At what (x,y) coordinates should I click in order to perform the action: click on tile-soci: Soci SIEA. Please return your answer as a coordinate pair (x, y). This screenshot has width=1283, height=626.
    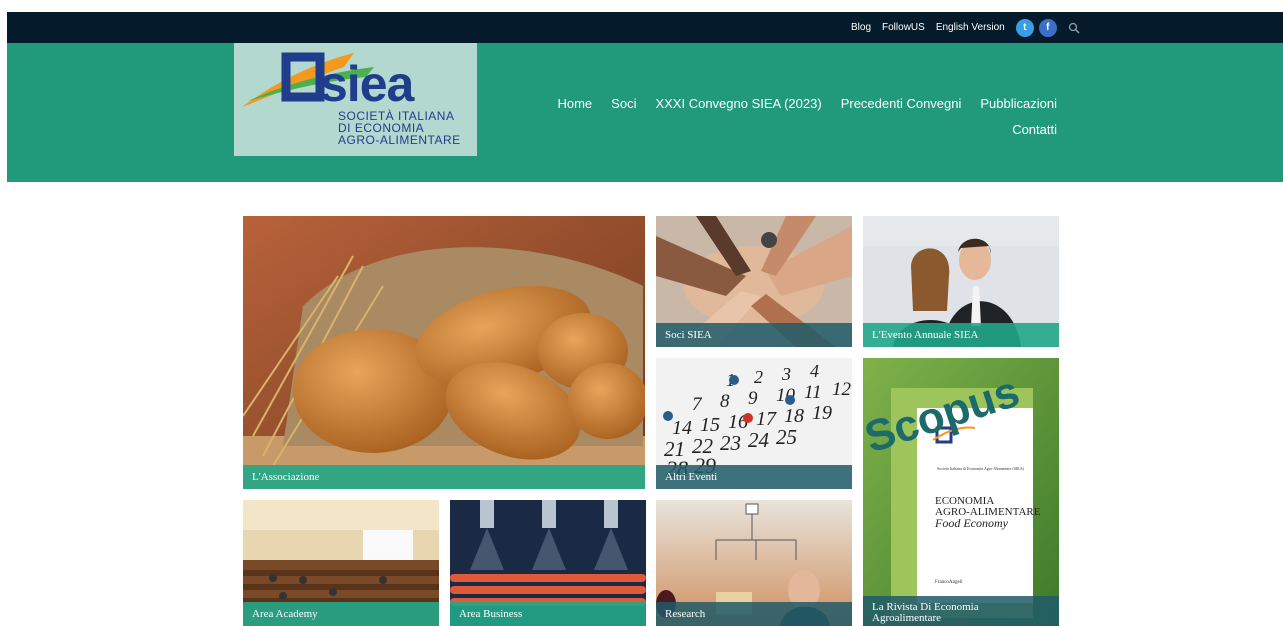
    Looking at the image, I should click on (754, 281).